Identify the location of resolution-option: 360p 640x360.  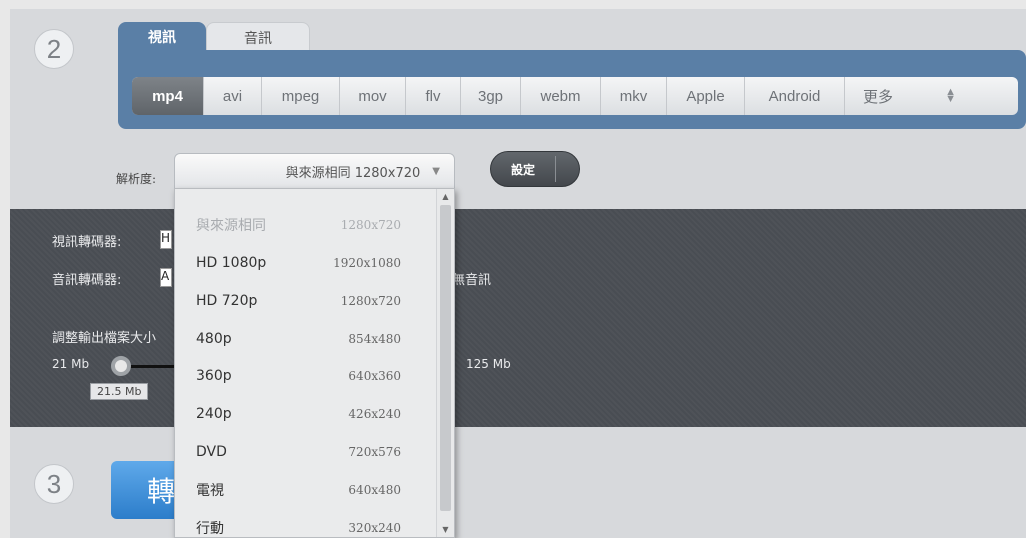
(306, 376).